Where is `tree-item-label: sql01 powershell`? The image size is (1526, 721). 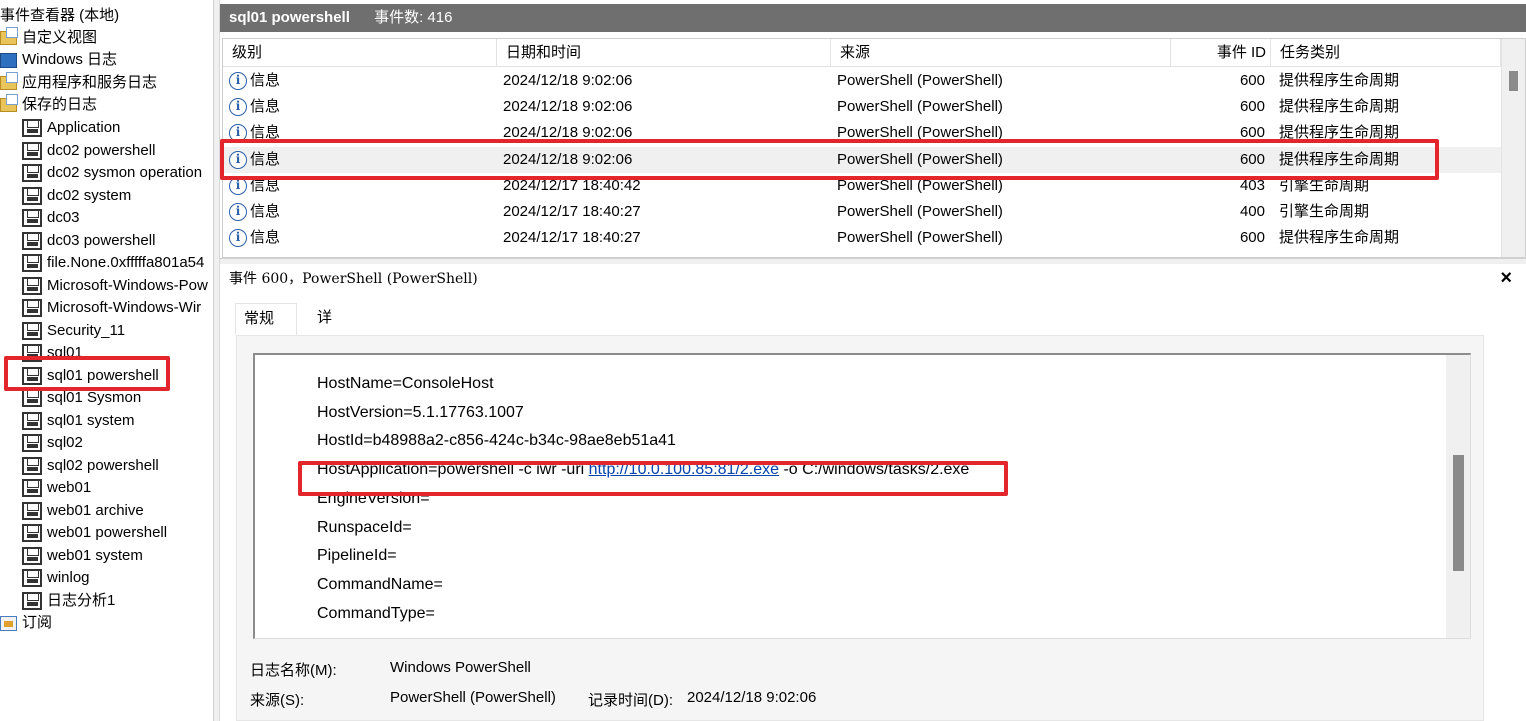
tree-item-label: sql01 powershell is located at coordinates (103, 375).